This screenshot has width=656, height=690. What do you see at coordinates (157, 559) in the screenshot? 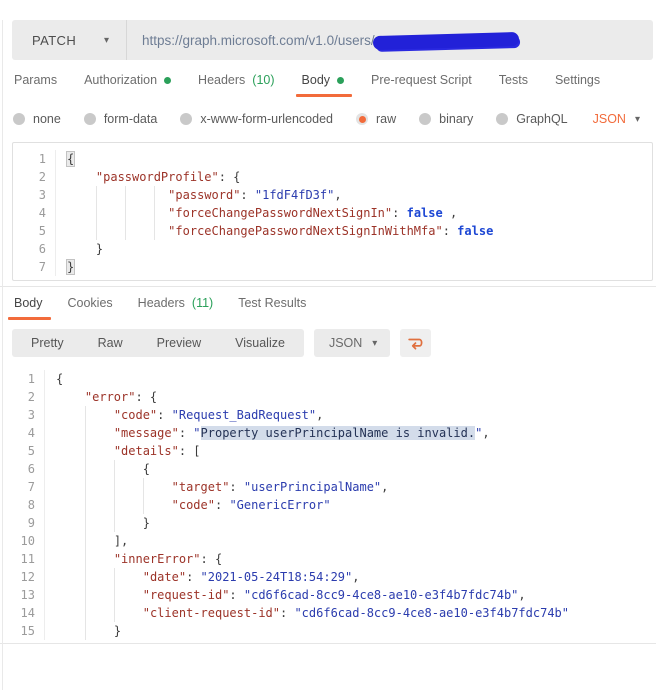
I see `code-token: "innerError"` at bounding box center [157, 559].